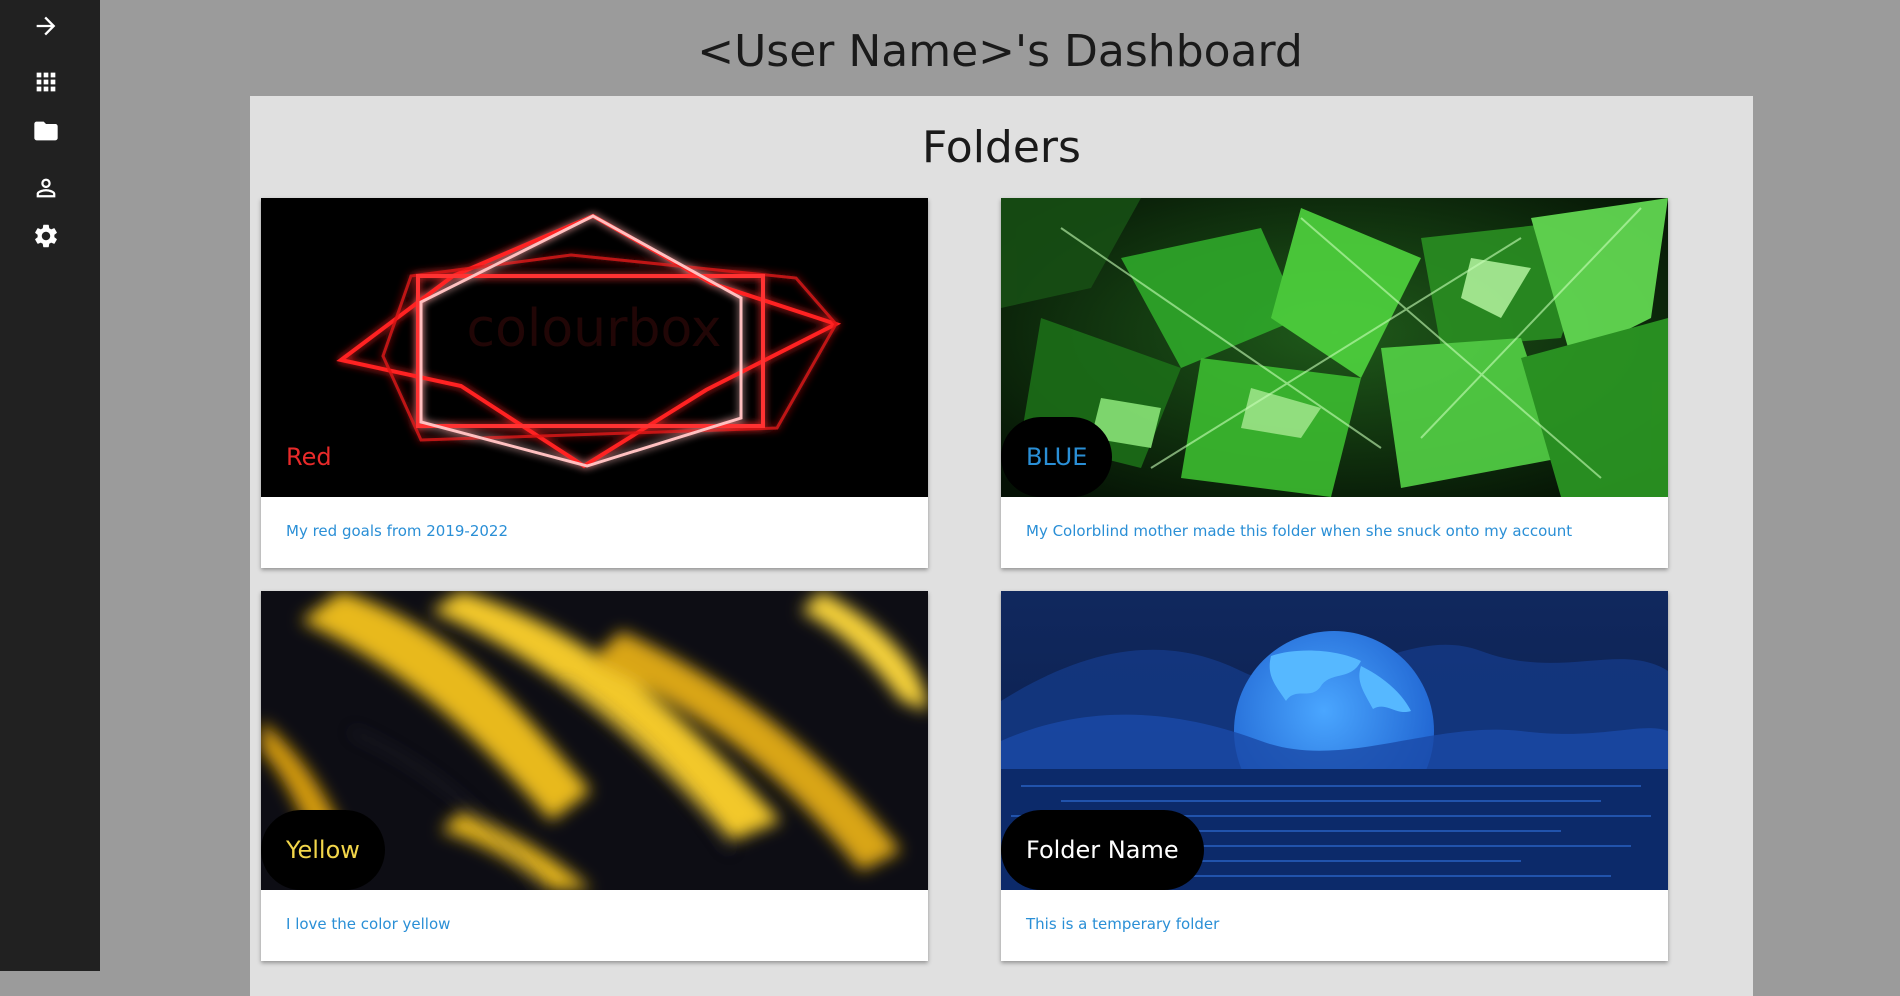 The height and width of the screenshot is (996, 1900). I want to click on gear-icon, so click(46, 236).